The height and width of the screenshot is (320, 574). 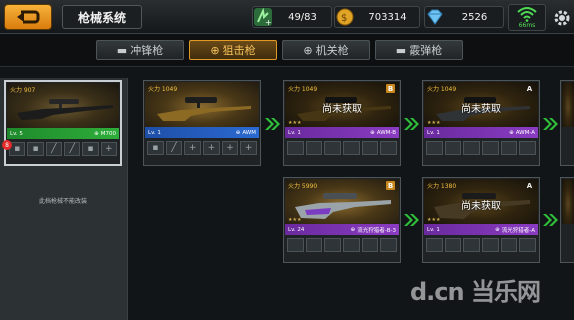 What do you see at coordinates (435, 17) in the screenshot?
I see `diamond-icon` at bounding box center [435, 17].